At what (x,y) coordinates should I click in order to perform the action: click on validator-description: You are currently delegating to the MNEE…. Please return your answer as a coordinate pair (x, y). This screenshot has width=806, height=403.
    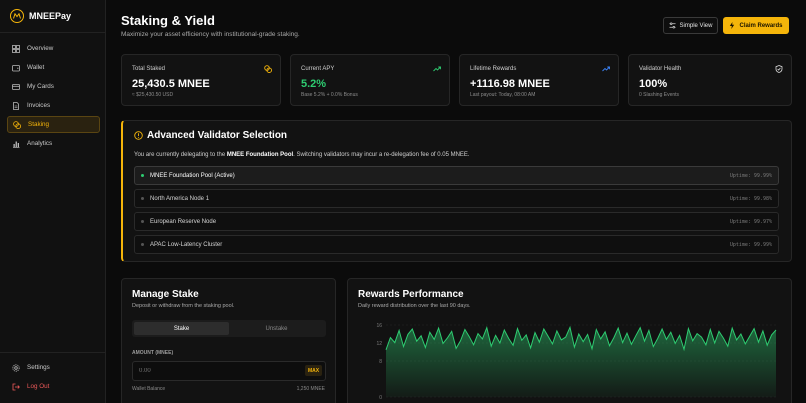
    Looking at the image, I should click on (302, 155).